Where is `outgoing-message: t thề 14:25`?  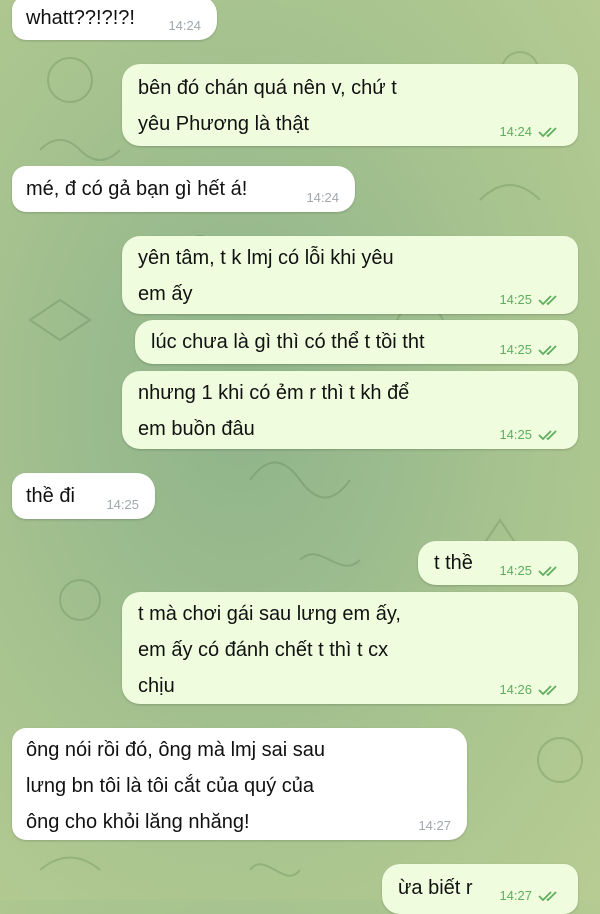 outgoing-message: t thề 14:25 is located at coordinates (498, 563).